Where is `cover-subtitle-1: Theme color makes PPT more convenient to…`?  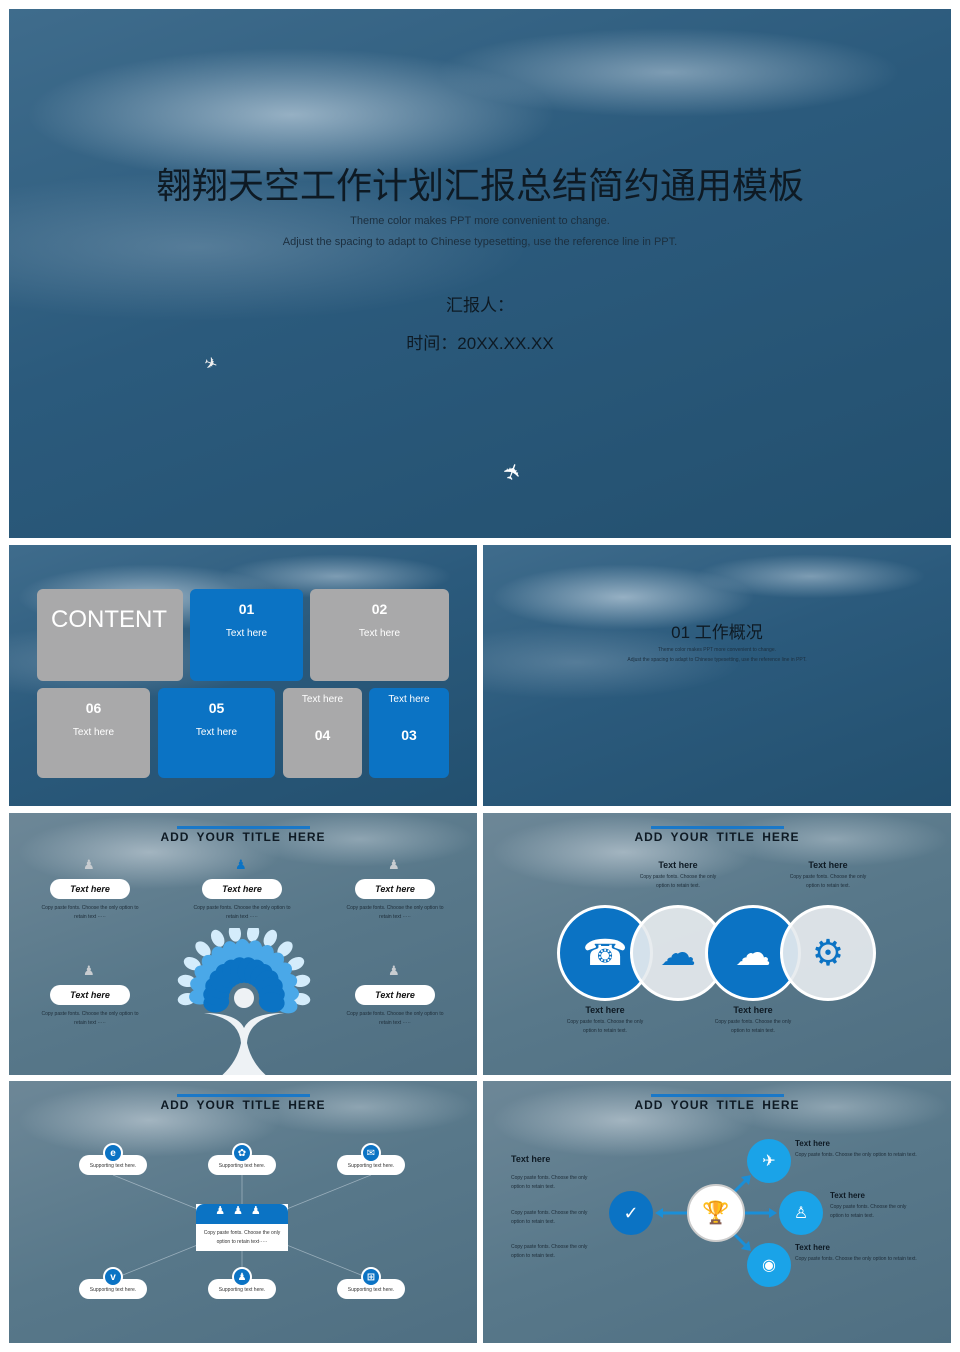
cover-subtitle-1: Theme color makes PPT more convenient to… is located at coordinates (480, 221).